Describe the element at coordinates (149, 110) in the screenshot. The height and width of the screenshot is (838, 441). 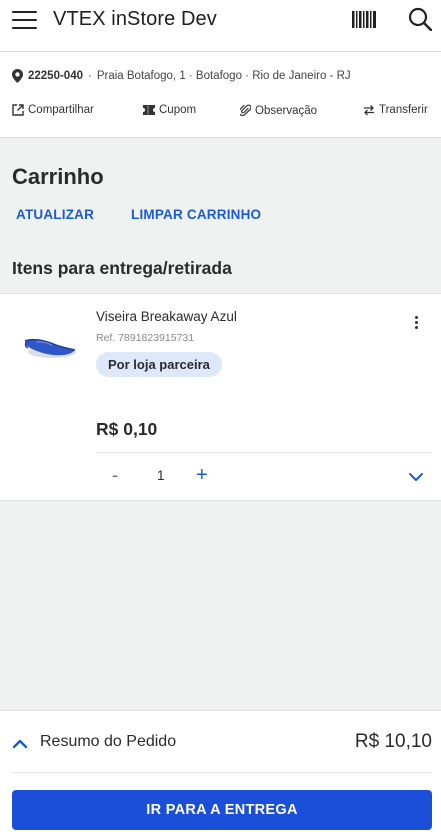
I see `coupon-icon` at that location.